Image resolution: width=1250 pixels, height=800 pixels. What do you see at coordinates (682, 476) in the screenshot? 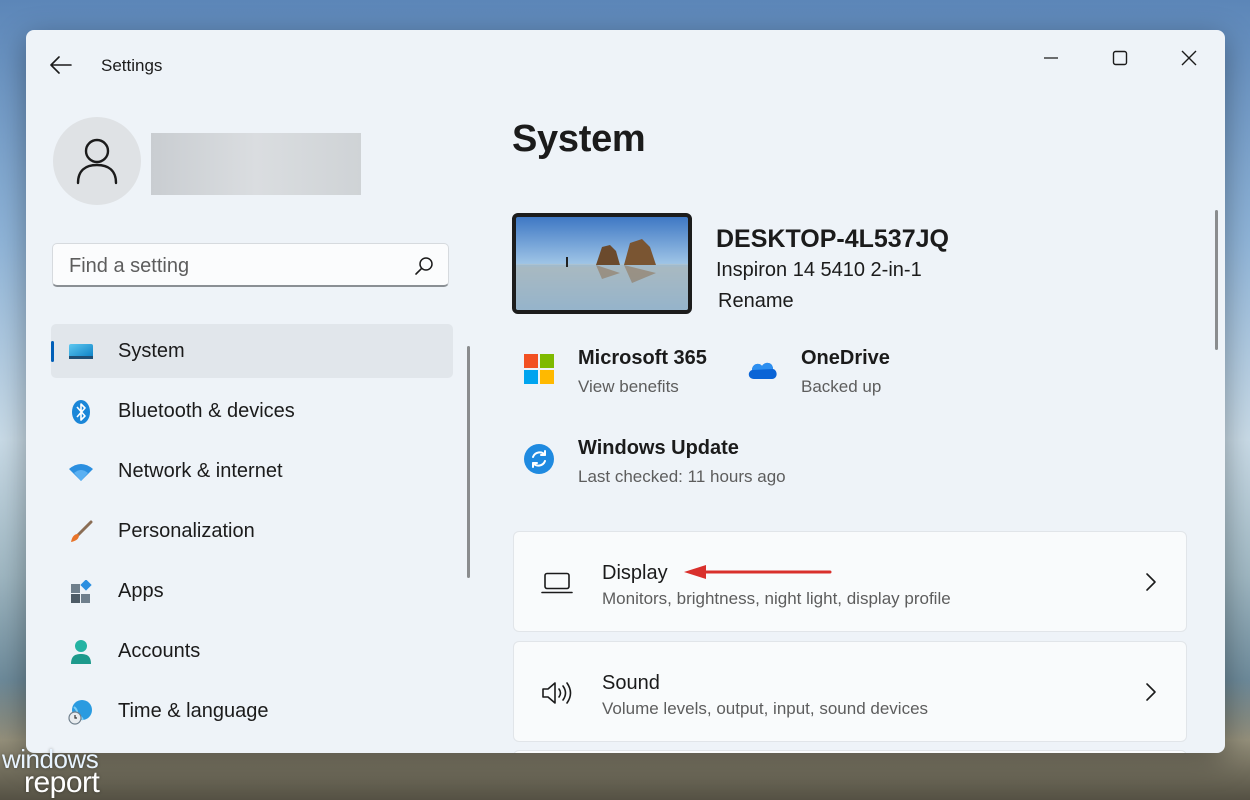
I see `tile-subtitle: Last checked: 11 hours ago` at bounding box center [682, 476].